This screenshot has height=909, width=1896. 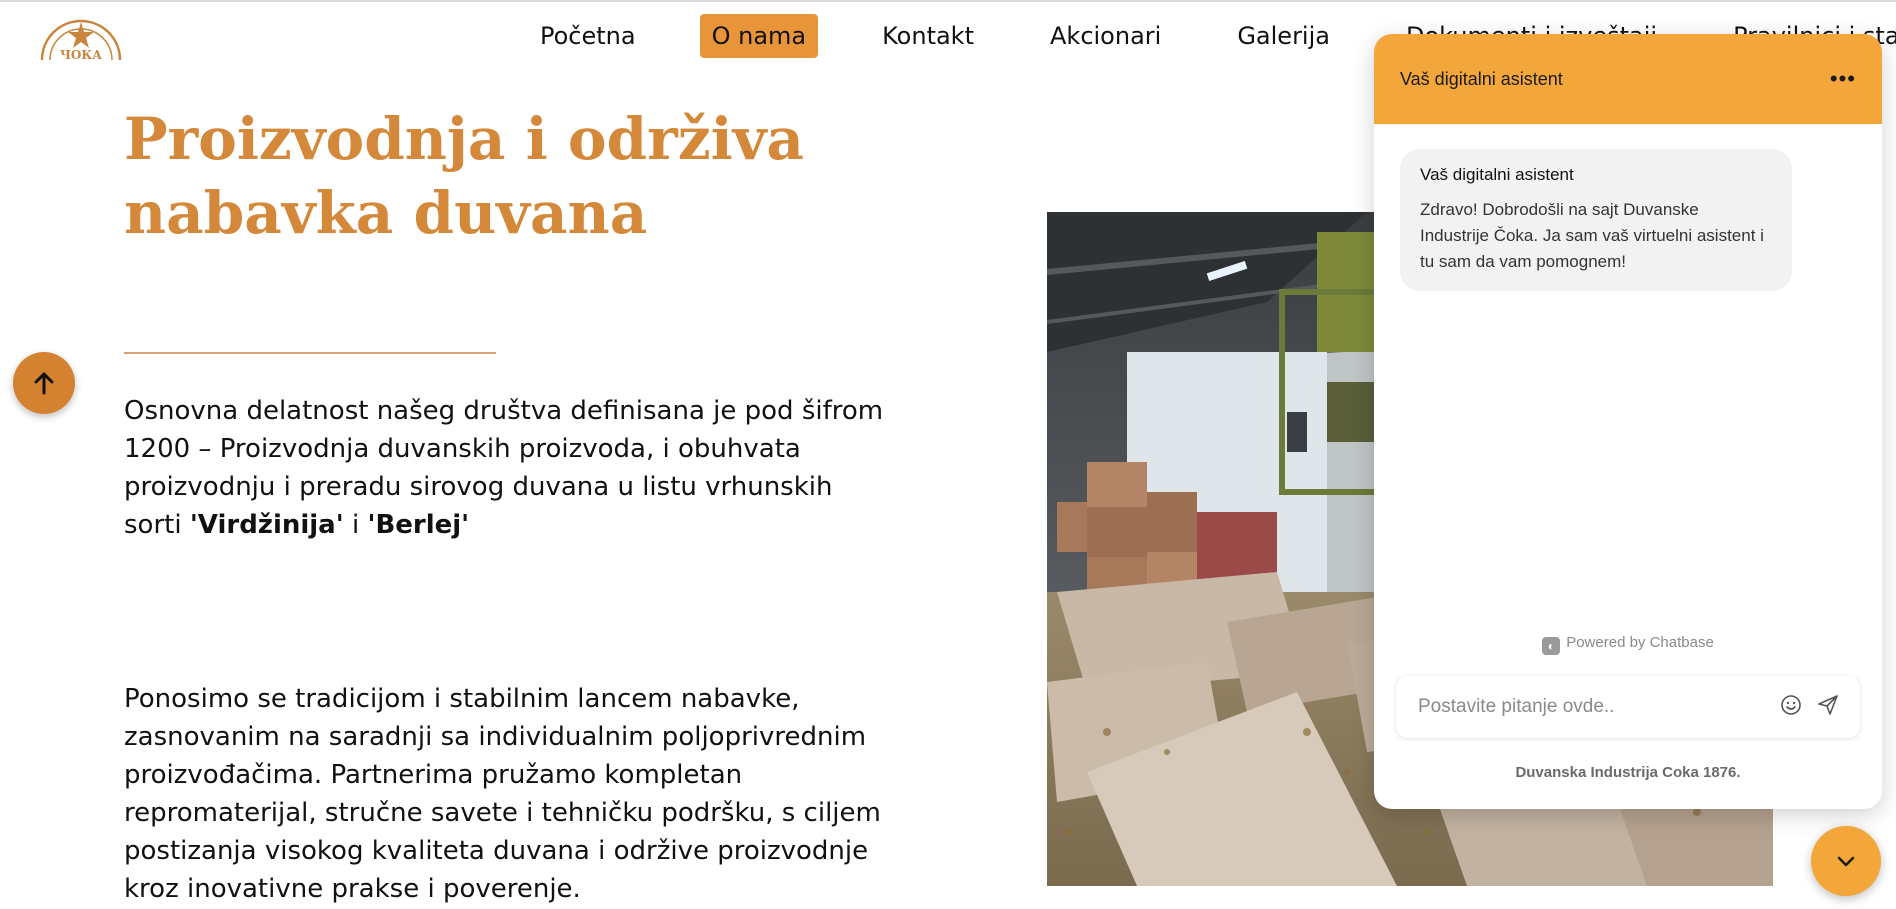 I want to click on conjunction: i, so click(x=355, y=525).